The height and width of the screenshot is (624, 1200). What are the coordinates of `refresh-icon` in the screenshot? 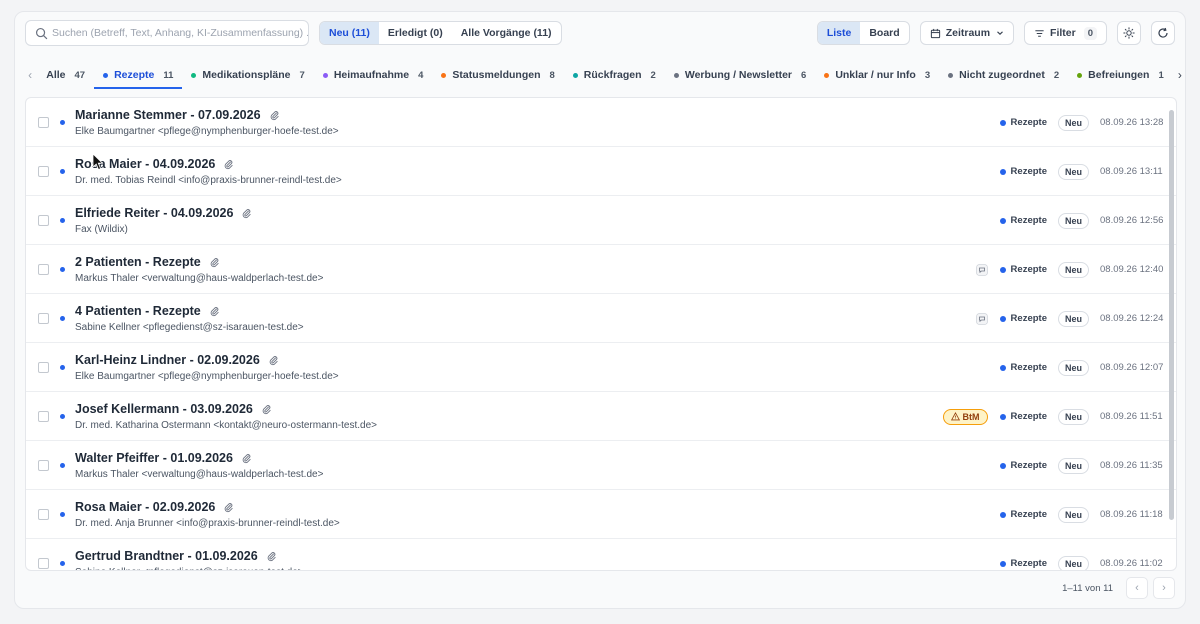 It's located at (1163, 32).